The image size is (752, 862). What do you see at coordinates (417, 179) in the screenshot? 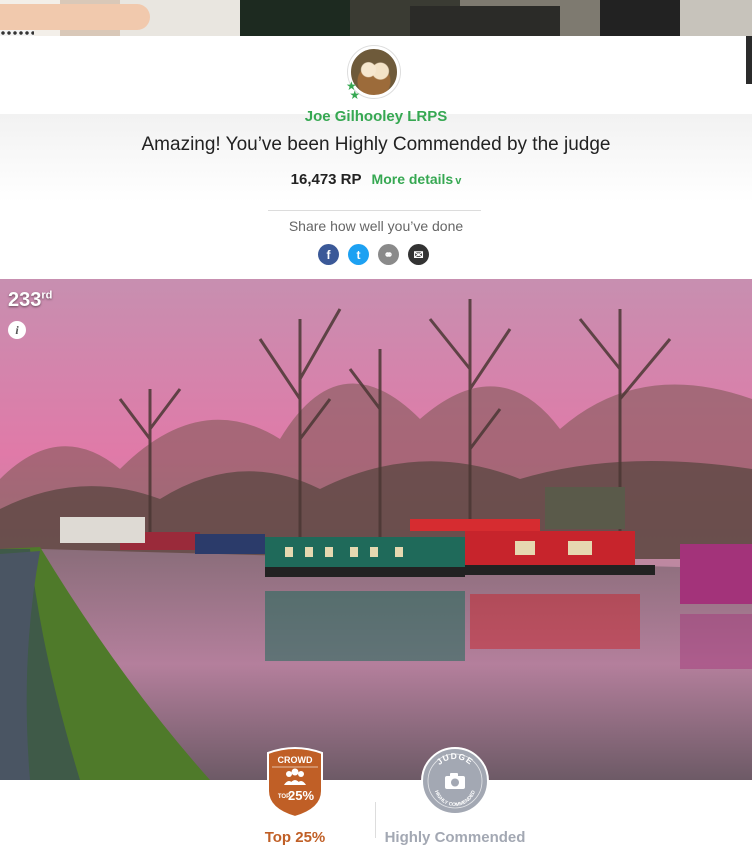
I see `more-details-link: More details v` at bounding box center [417, 179].